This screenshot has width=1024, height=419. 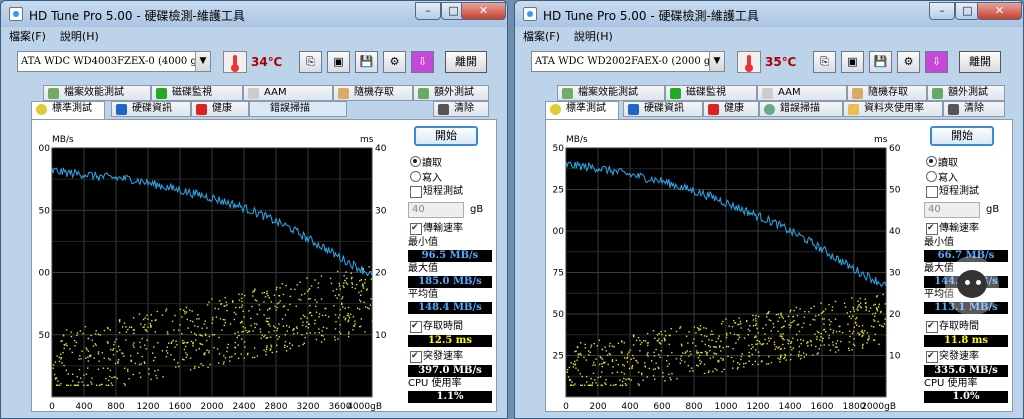 What do you see at coordinates (63, 140) in the screenshot?
I see `y-axis-unit: MB/s` at bounding box center [63, 140].